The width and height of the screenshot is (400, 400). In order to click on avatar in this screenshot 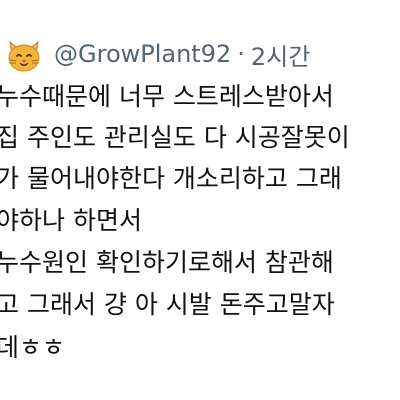, I will do `click(24, 56)`.